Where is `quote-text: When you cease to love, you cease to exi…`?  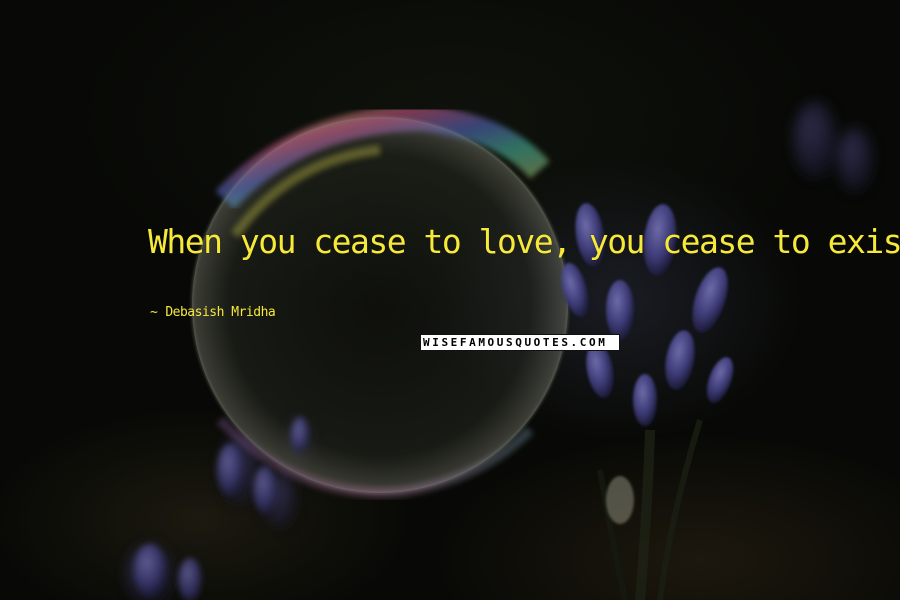 quote-text: When you cease to love, you cease to exi… is located at coordinates (524, 241).